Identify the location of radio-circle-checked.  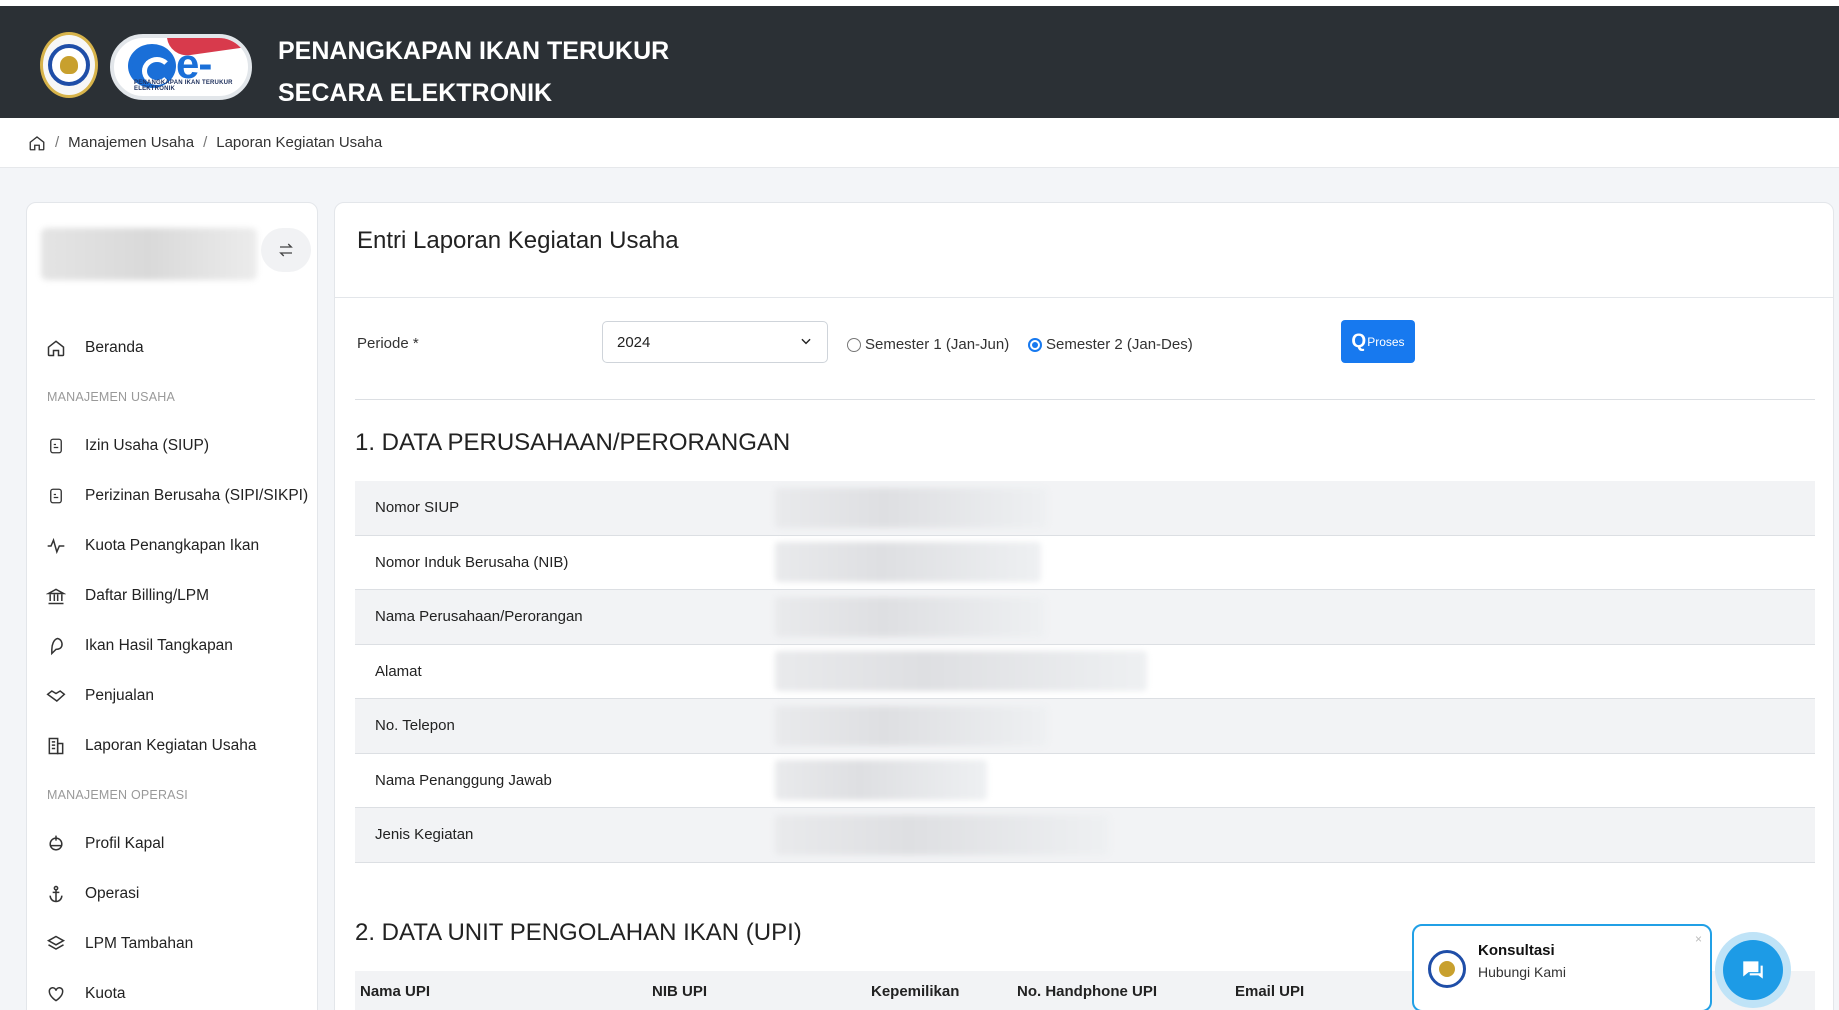
(1035, 344).